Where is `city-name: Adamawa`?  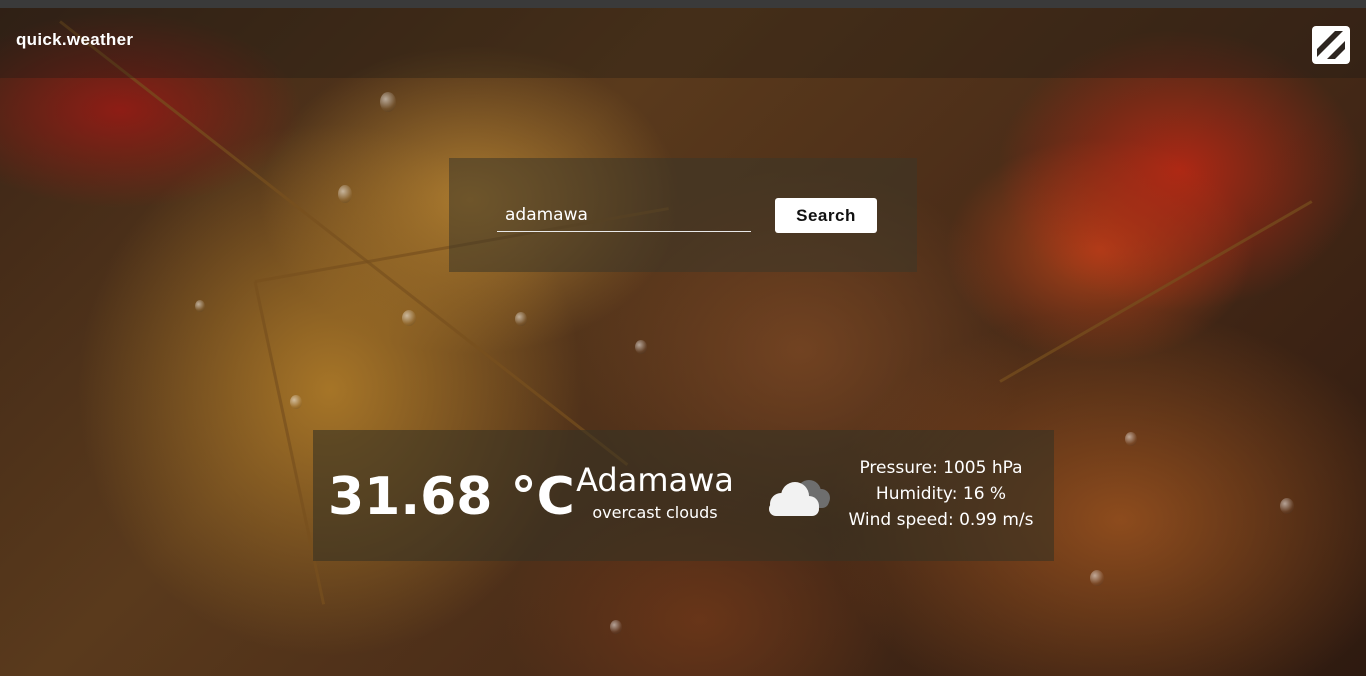
city-name: Adamawa is located at coordinates (655, 480).